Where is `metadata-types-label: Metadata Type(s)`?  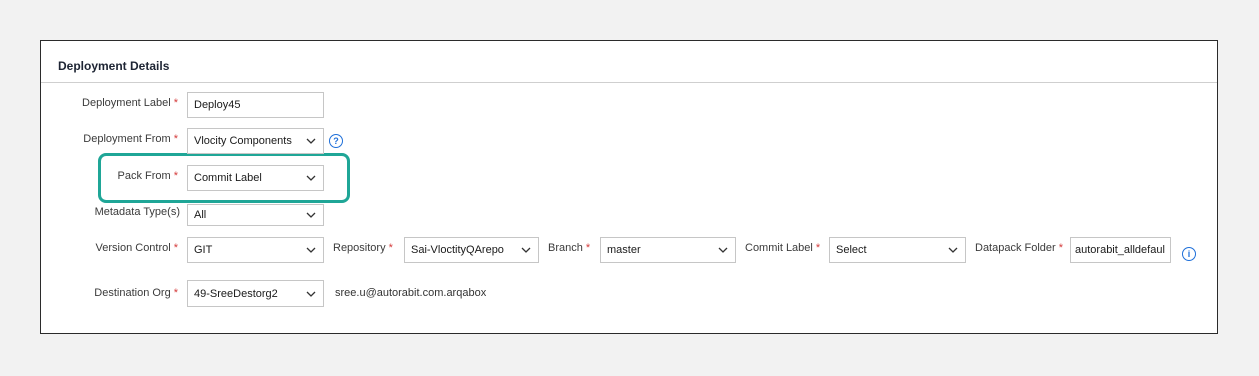
metadata-types-label: Metadata Type(s) is located at coordinates (137, 212).